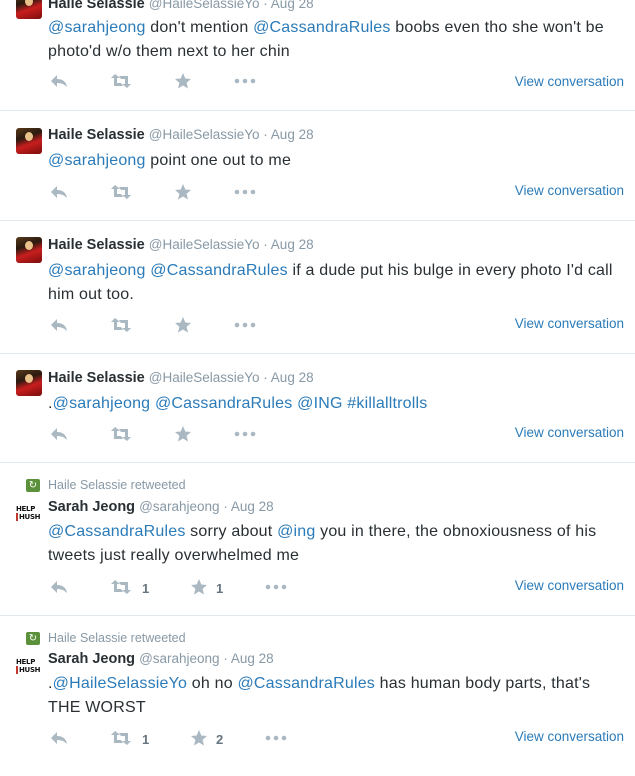 The width and height of the screenshot is (635, 776). Describe the element at coordinates (218, 160) in the screenshot. I see `tweet-text-segment: point one out to me` at that location.